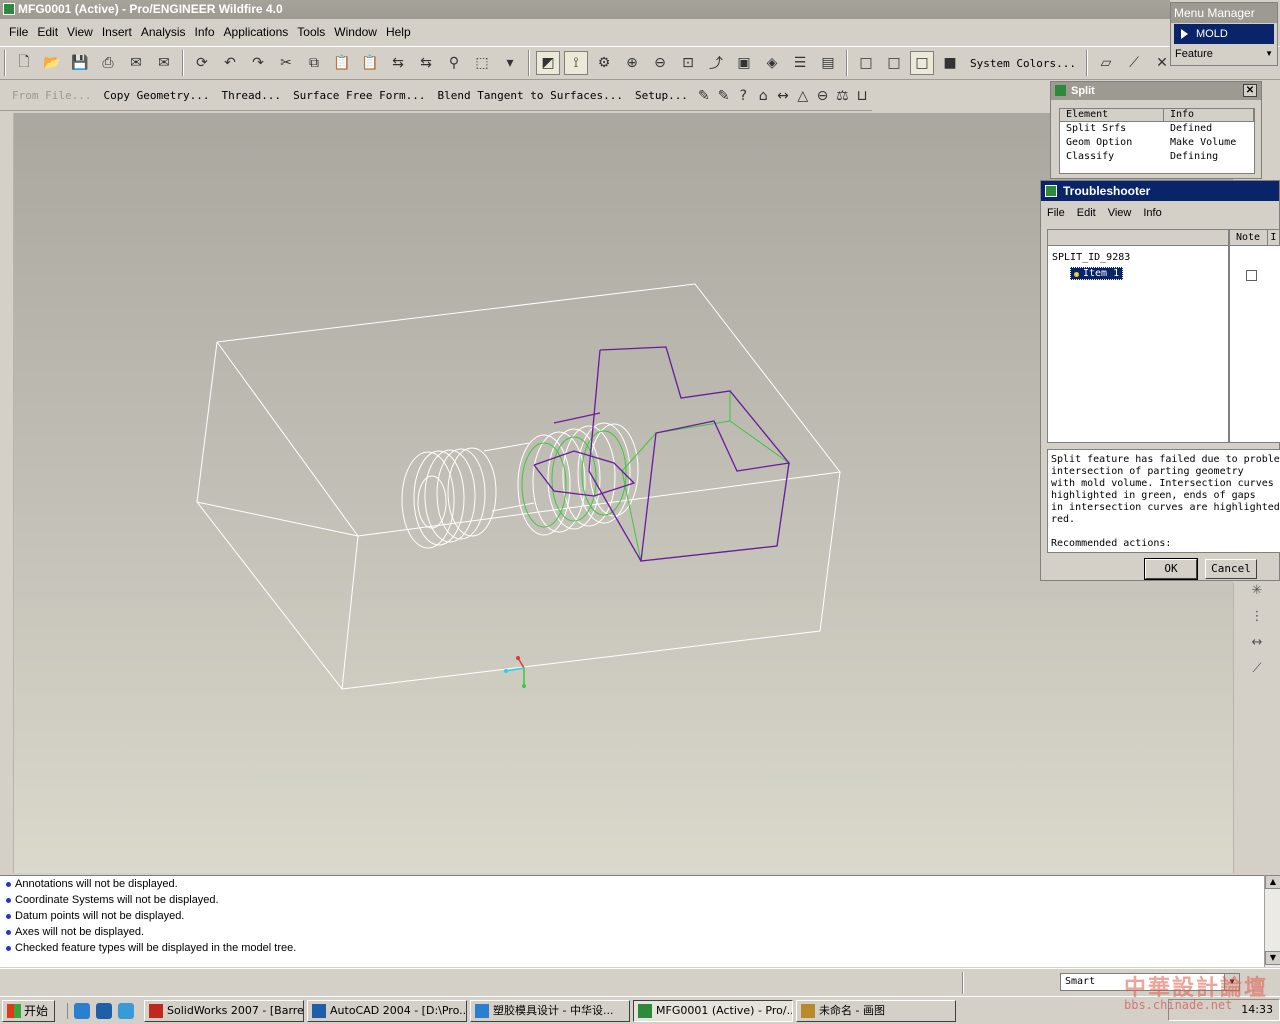 This screenshot has width=1280, height=1024. I want to click on cancel-button: Cancel, so click(1231, 569).